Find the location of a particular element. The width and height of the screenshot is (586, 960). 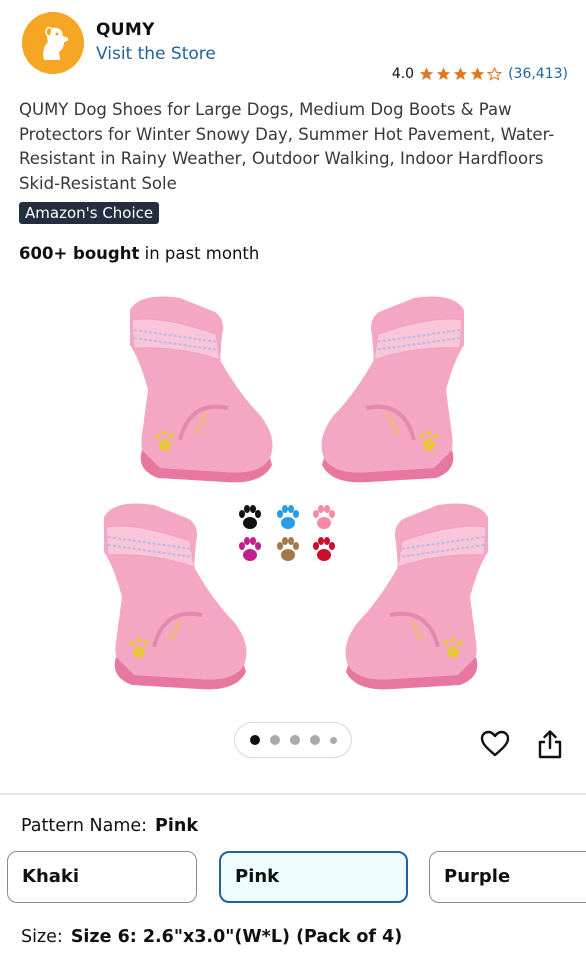

pattern-name-row: Pattern Name: Pink is located at coordinates (109, 826).